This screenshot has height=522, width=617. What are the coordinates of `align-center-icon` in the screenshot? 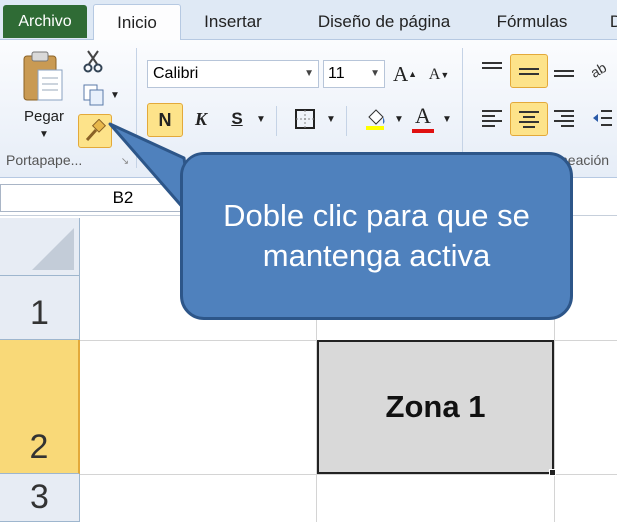 It's located at (529, 119).